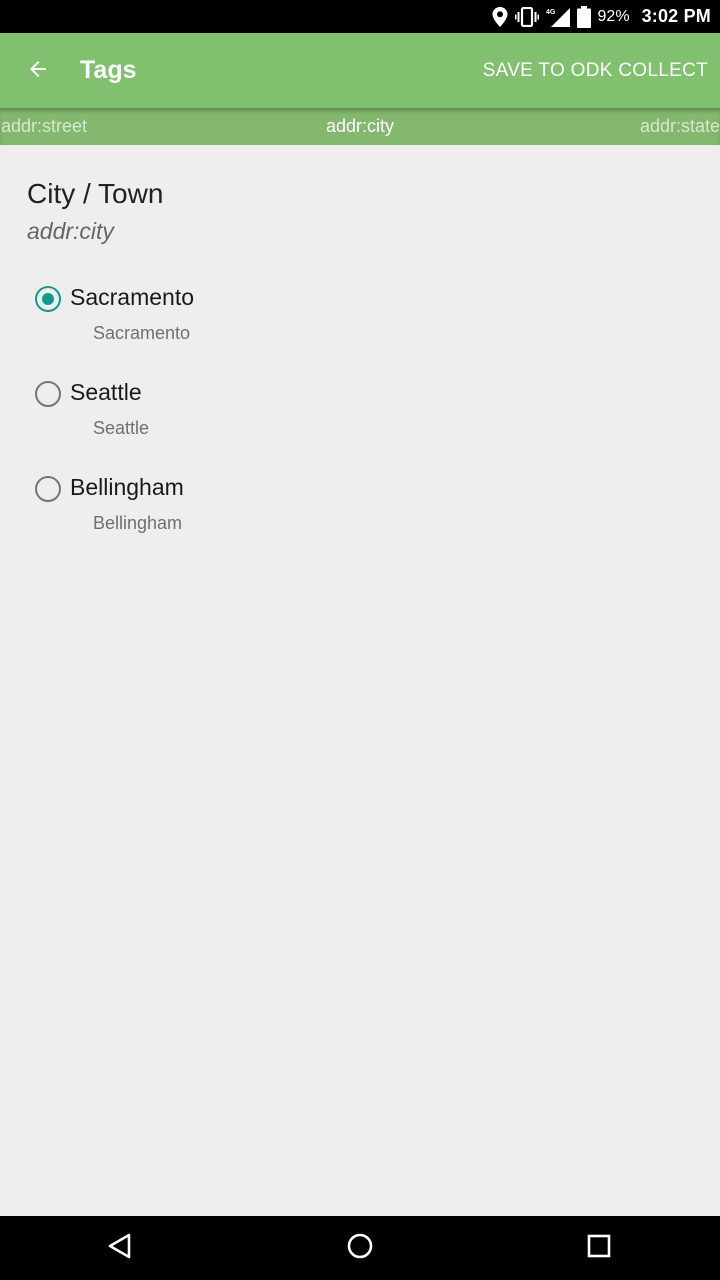  I want to click on radio-checked-icon, so click(48, 299).